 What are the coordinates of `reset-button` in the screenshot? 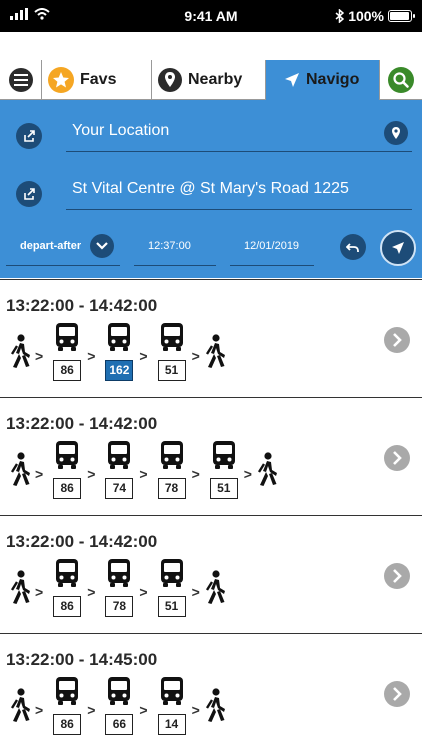 It's located at (353, 247).